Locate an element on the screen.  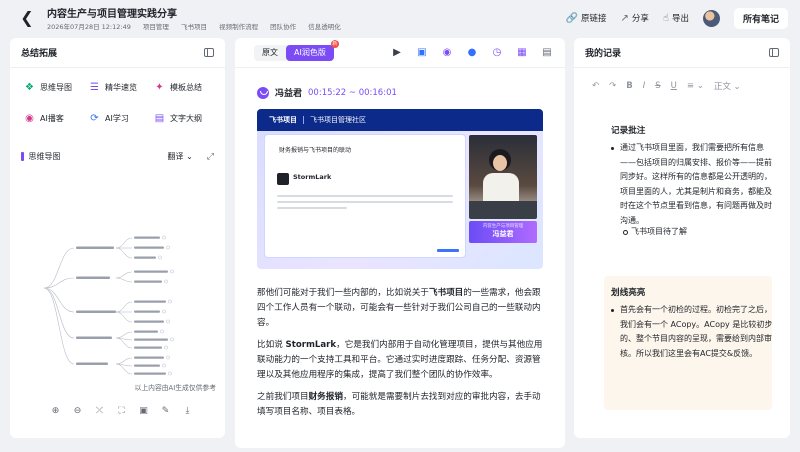
media-toolbar: ▶ ▣ ◉ ● ◷ ▦ ▤ is located at coordinates (472, 52).